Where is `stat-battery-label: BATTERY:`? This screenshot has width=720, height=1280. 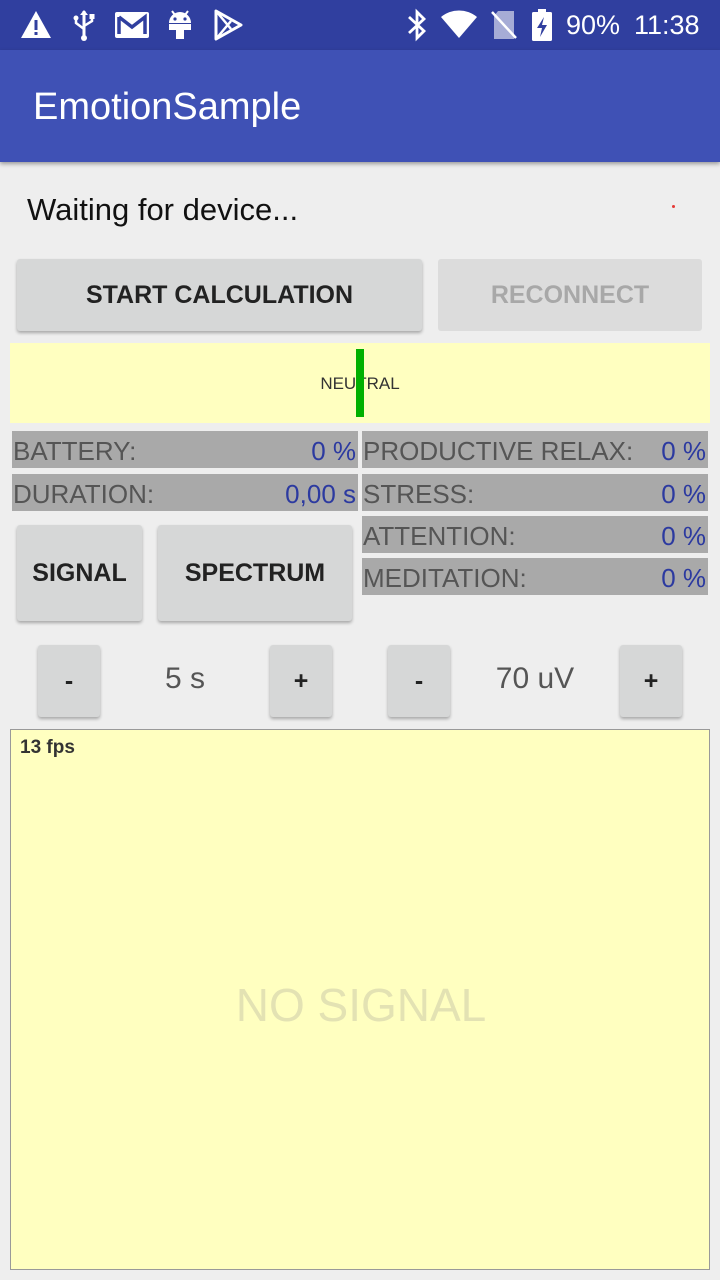 stat-battery-label: BATTERY: is located at coordinates (75, 451).